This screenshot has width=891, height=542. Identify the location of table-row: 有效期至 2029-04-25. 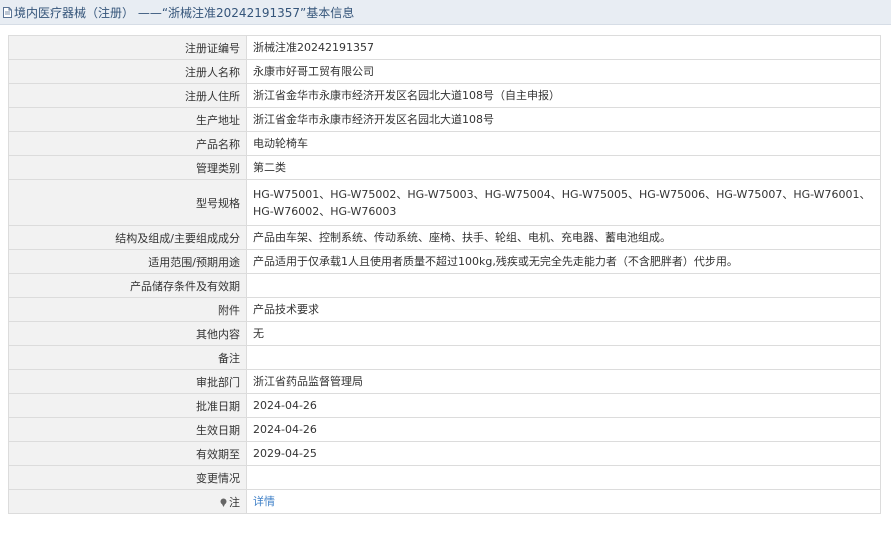
(444, 453).